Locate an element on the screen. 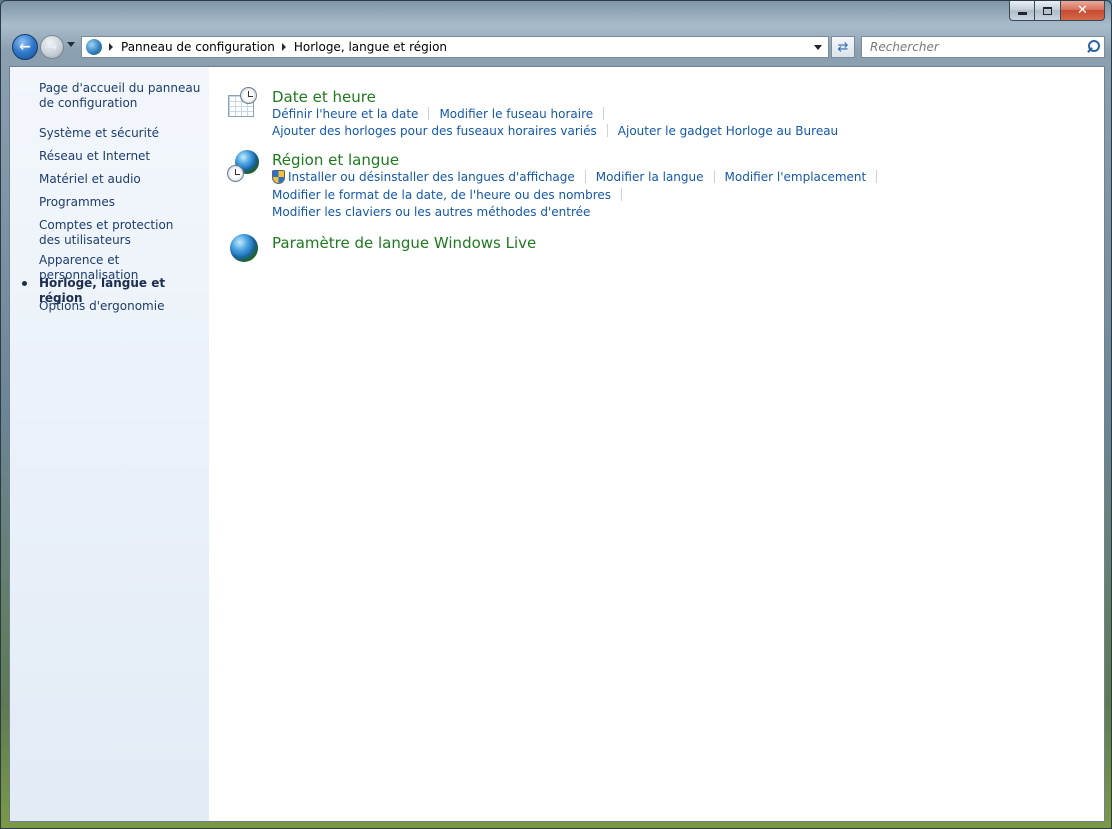 This screenshot has height=829, width=1112. globe-clock-icon is located at coordinates (243, 167).